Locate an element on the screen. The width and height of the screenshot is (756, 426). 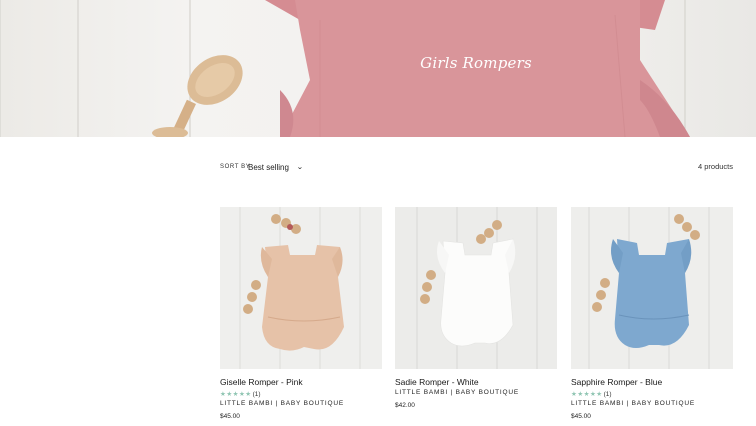
sort-selected-value: Best selling is located at coordinates (268, 167).